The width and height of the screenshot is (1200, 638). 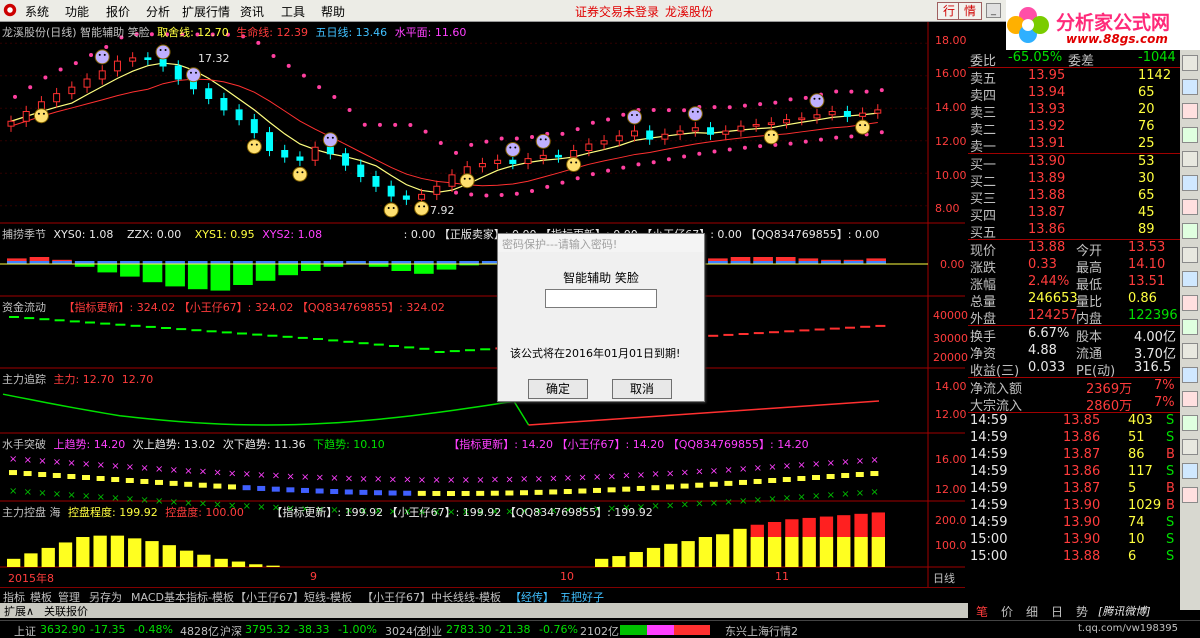 What do you see at coordinates (1074, 59) in the screenshot?
I see `weibi-row: 委比 -65.05% 委差 -1044` at bounding box center [1074, 59].